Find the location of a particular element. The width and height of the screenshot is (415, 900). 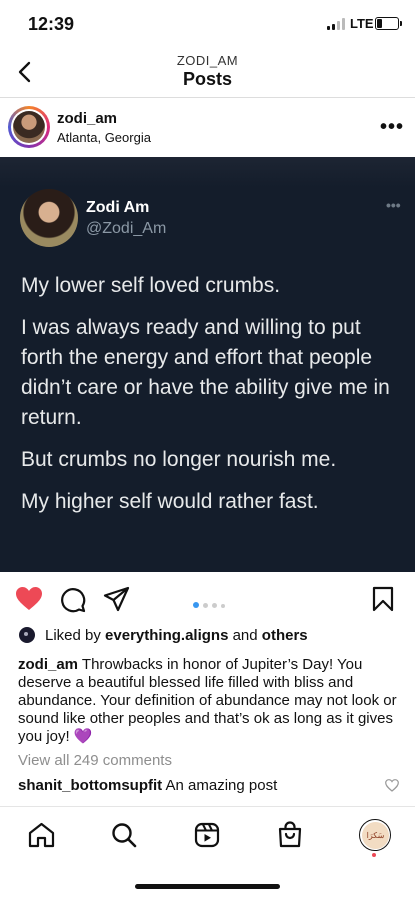

reels-icon is located at coordinates (207, 835).